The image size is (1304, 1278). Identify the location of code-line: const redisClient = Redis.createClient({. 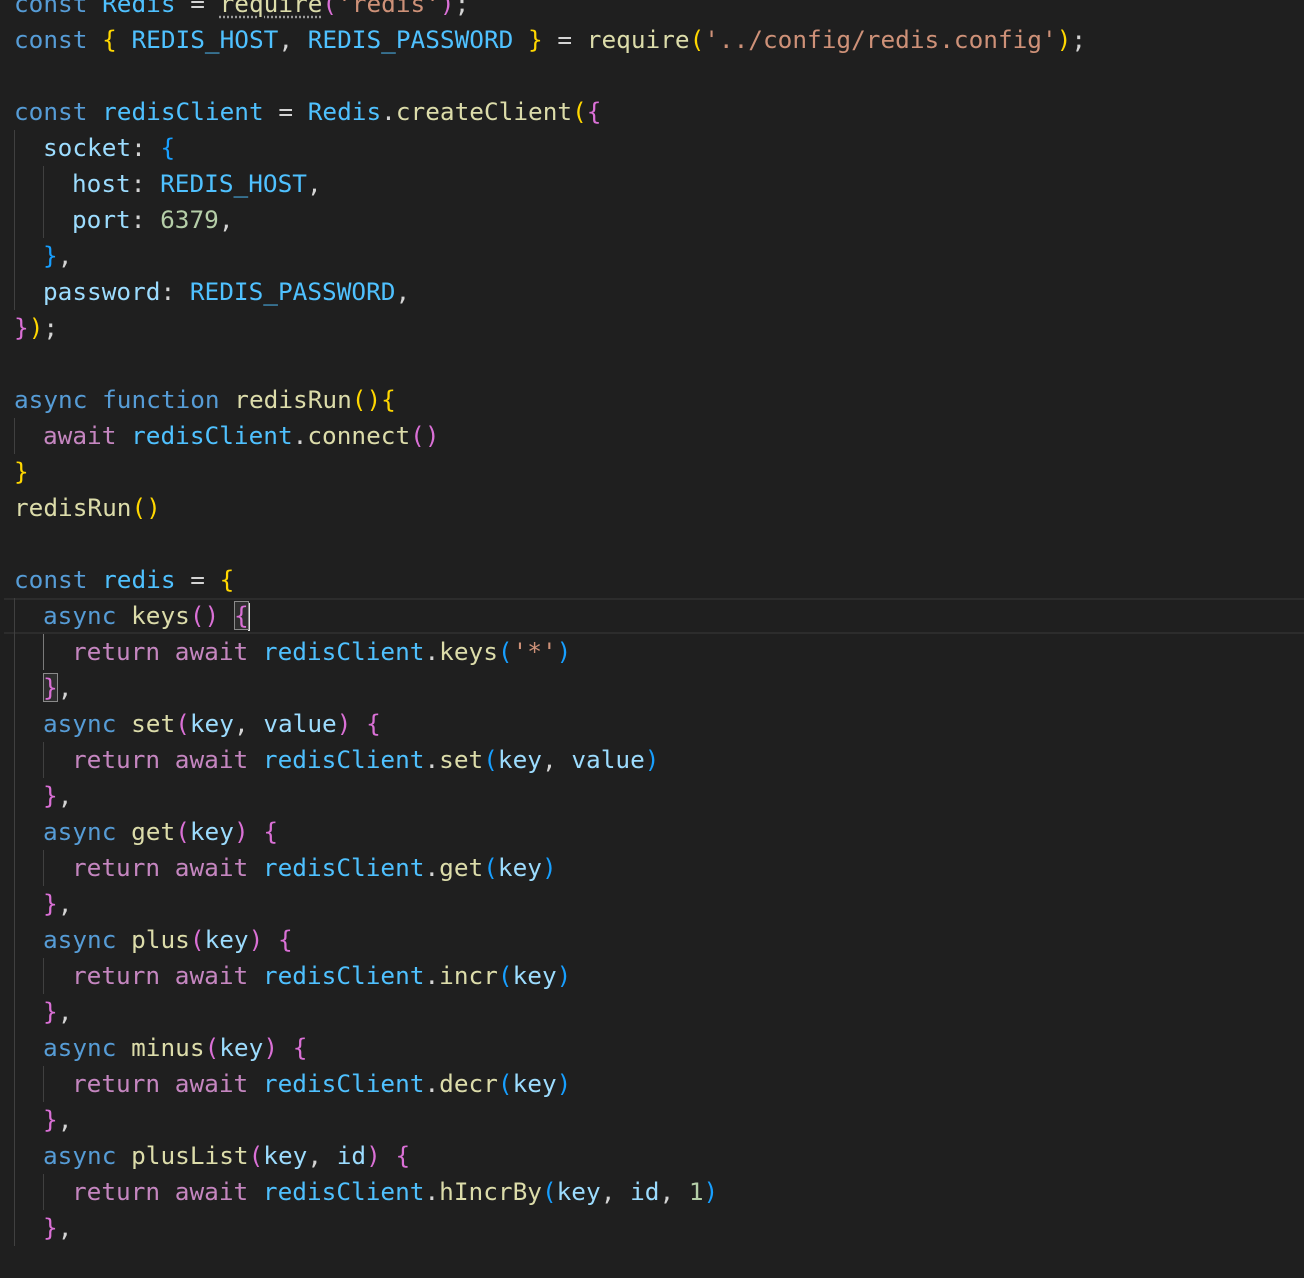
(659, 112).